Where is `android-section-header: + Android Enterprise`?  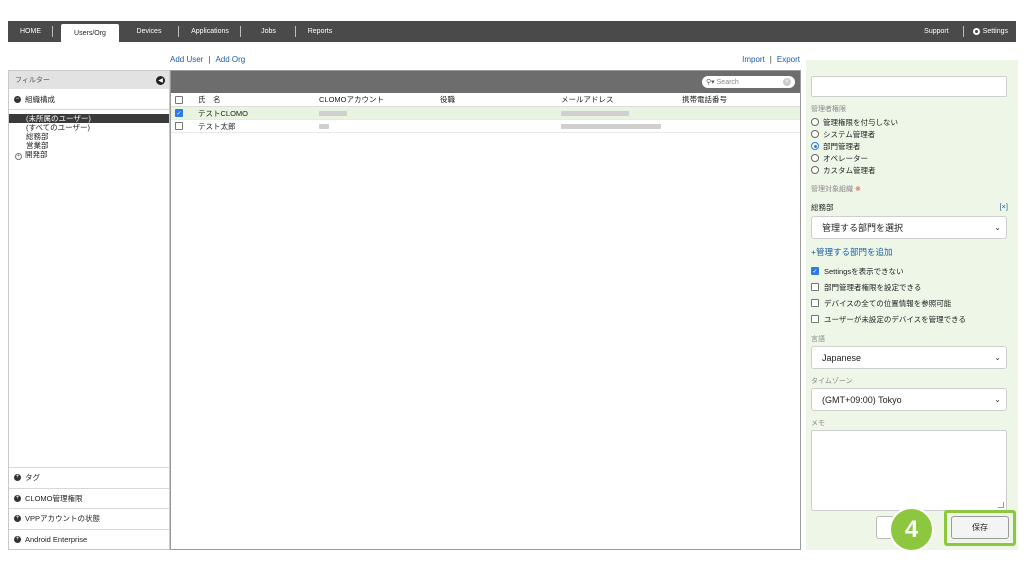 android-section-header: + Android Enterprise is located at coordinates (89, 539).